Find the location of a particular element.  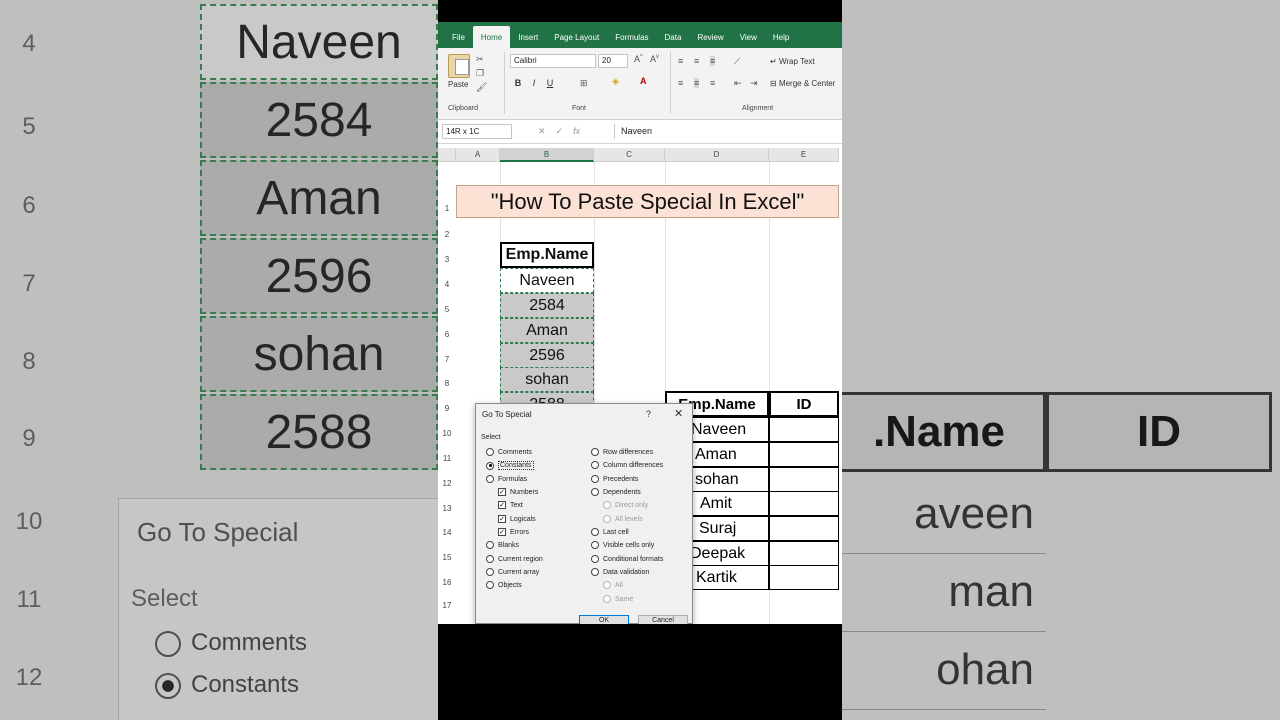

middle-align-icon: ≡ is located at coordinates (696, 61).